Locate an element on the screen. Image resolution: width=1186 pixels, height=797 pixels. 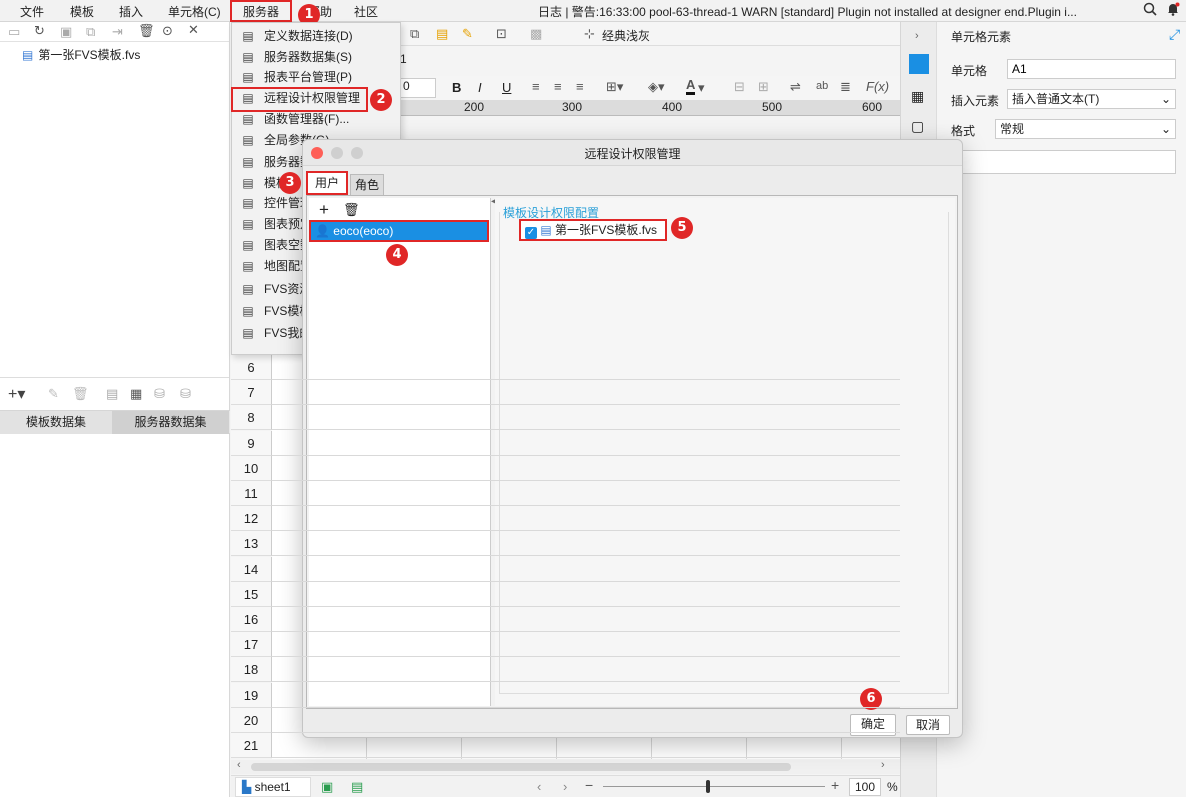
server-menu-item: ▤ 报表平台管理(P) is located at coordinates (316, 77).